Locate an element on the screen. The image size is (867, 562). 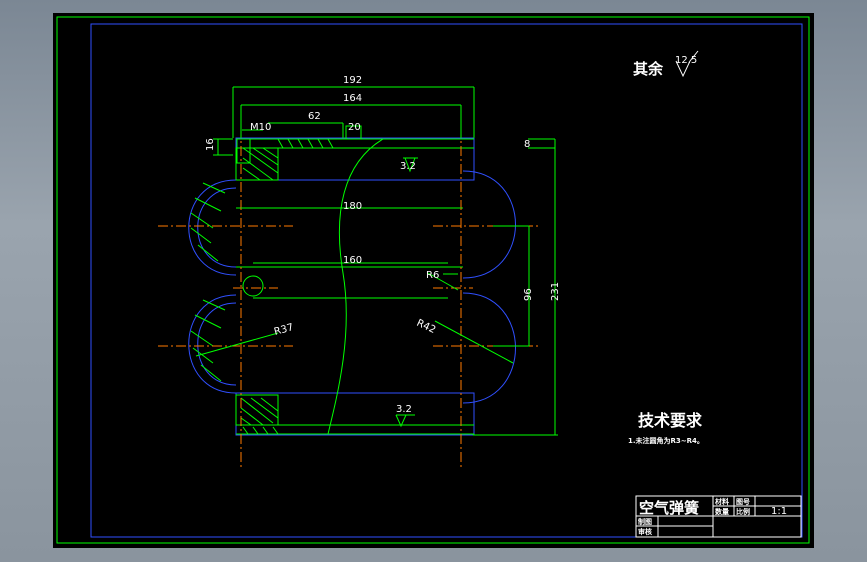
label-quantity: 数量 is located at coordinates (722, 511).